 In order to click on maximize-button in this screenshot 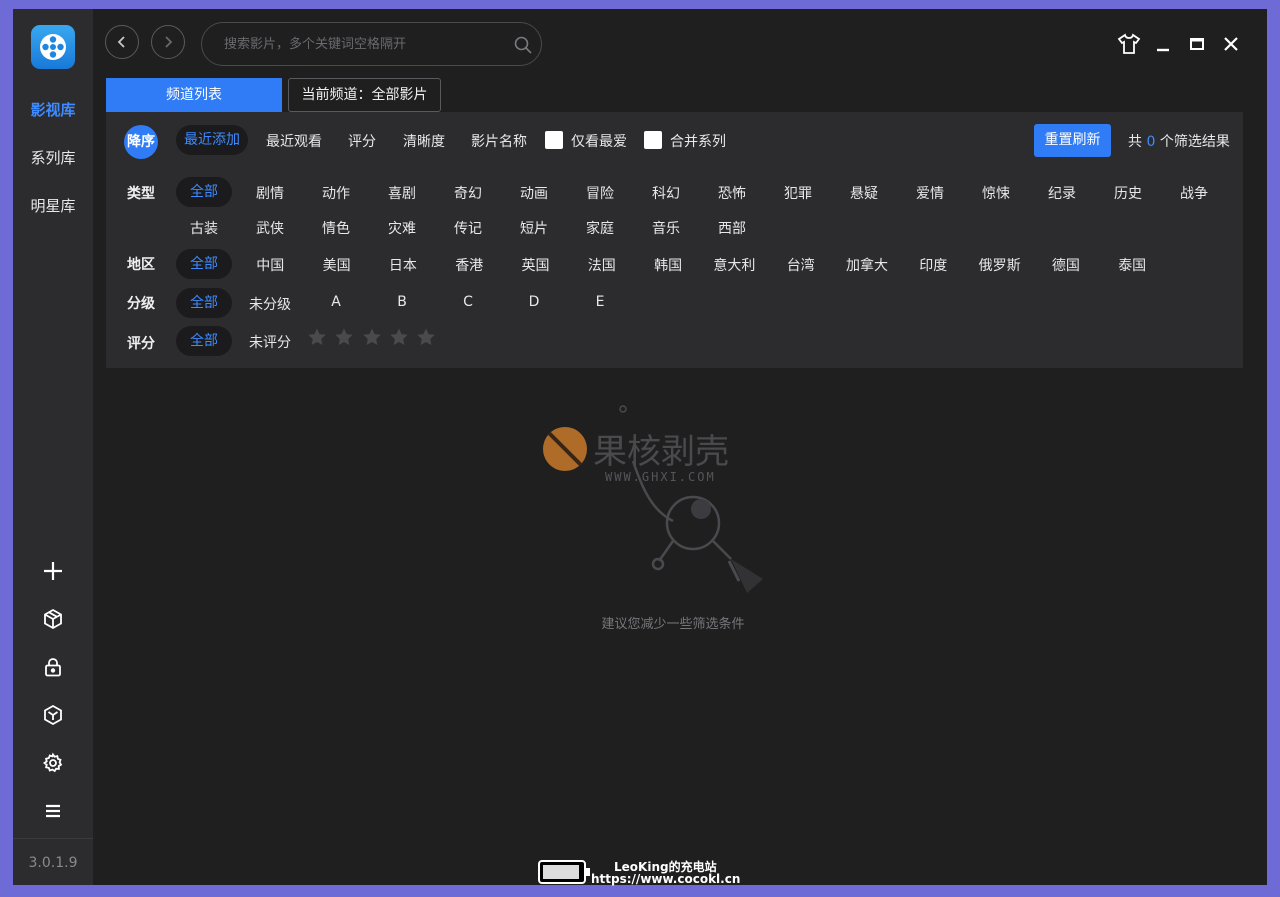, I will do `click(1197, 44)`.